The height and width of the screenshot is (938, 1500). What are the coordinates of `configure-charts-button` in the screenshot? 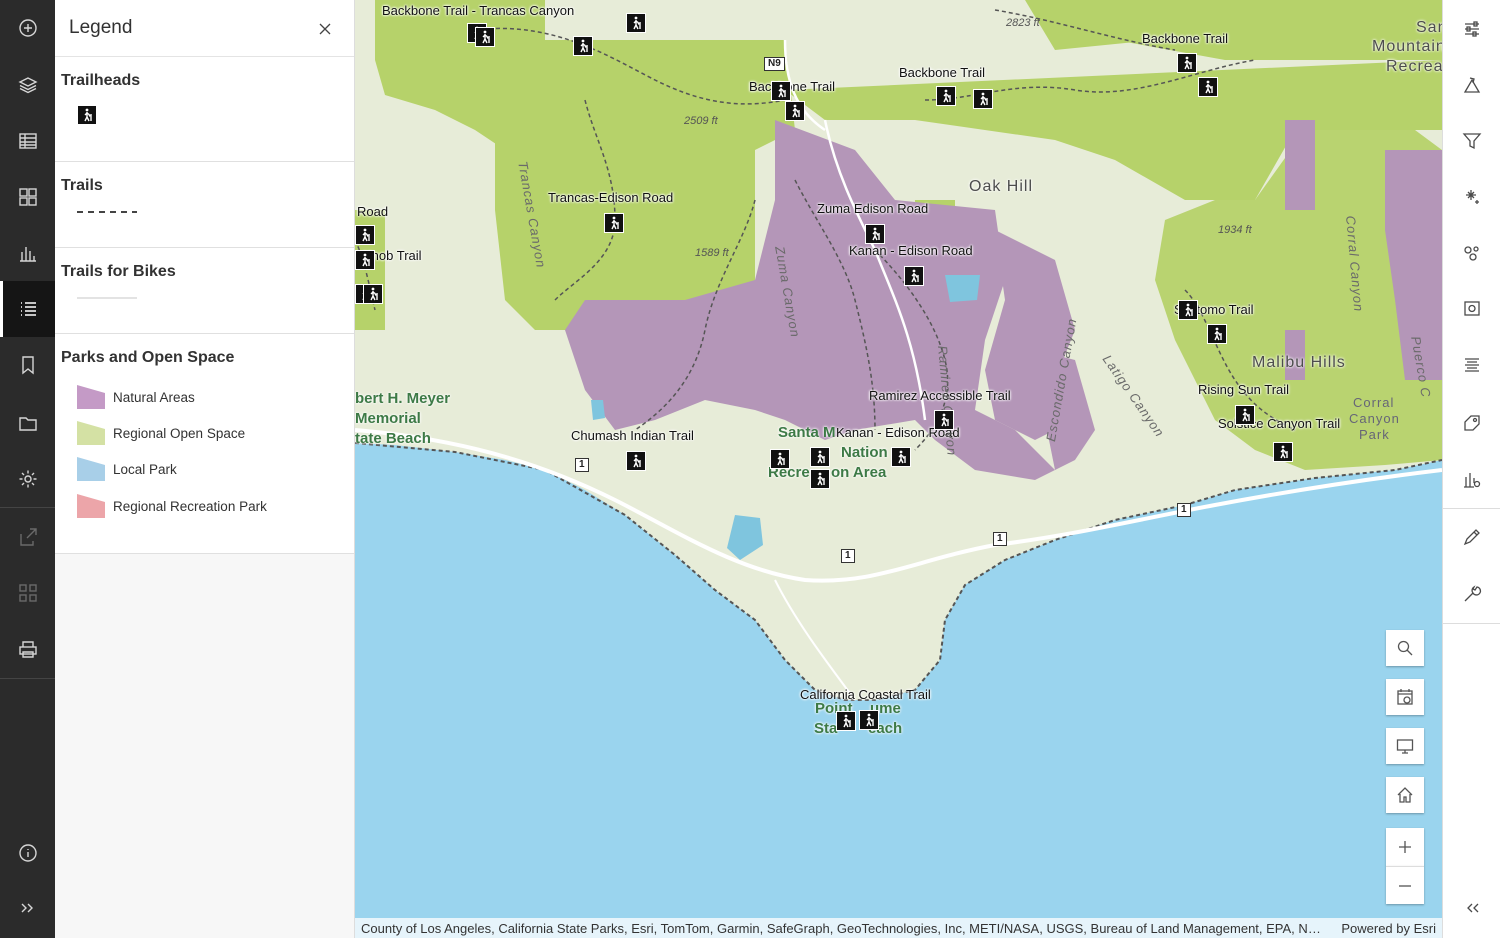 It's located at (1471, 479).